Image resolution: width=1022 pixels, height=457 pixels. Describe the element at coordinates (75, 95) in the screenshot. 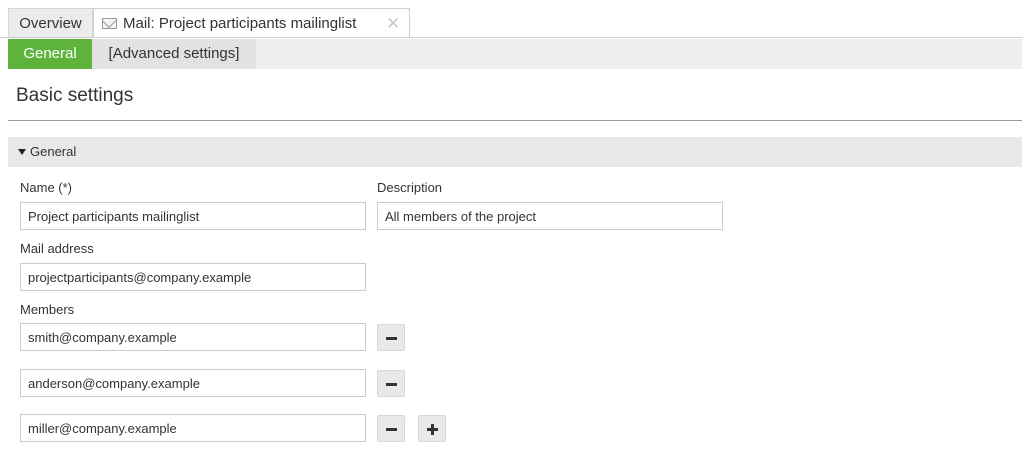

I see `page-title: Basic settings` at that location.